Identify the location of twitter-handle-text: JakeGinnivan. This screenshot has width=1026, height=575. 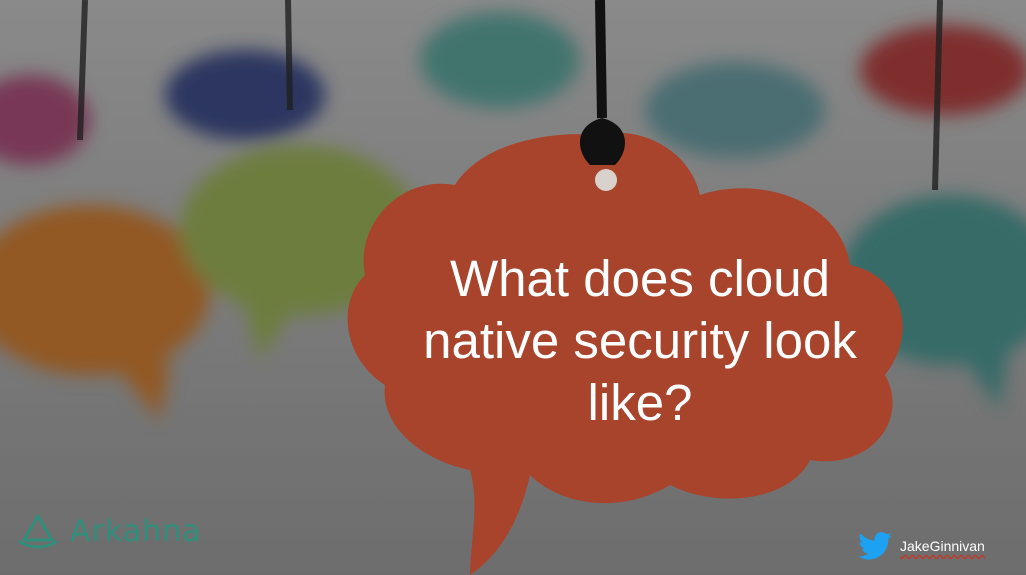
(942, 546).